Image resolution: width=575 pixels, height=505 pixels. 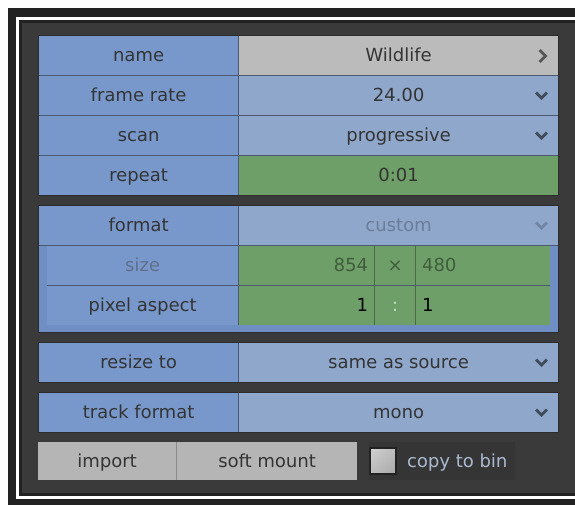 What do you see at coordinates (457, 461) in the screenshot?
I see `checkbox-label: copy to bin` at bounding box center [457, 461].